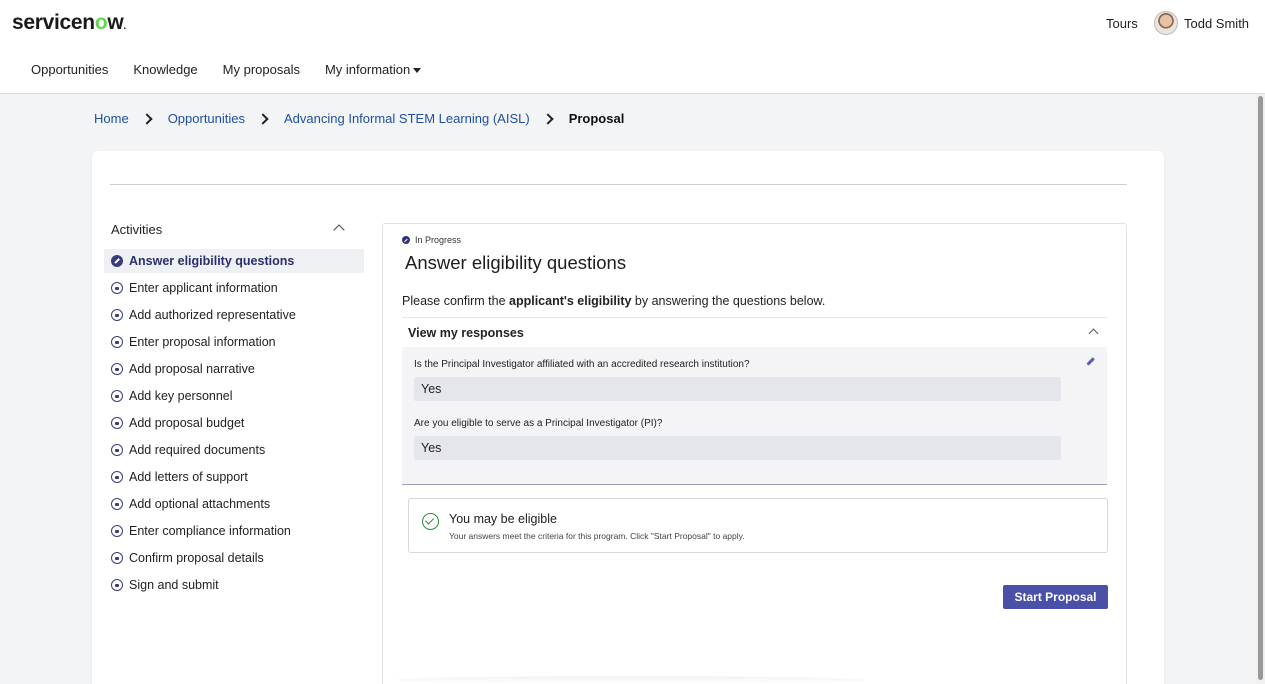  What do you see at coordinates (754, 332) in the screenshot?
I see `responses-accordion-header: View my responses` at bounding box center [754, 332].